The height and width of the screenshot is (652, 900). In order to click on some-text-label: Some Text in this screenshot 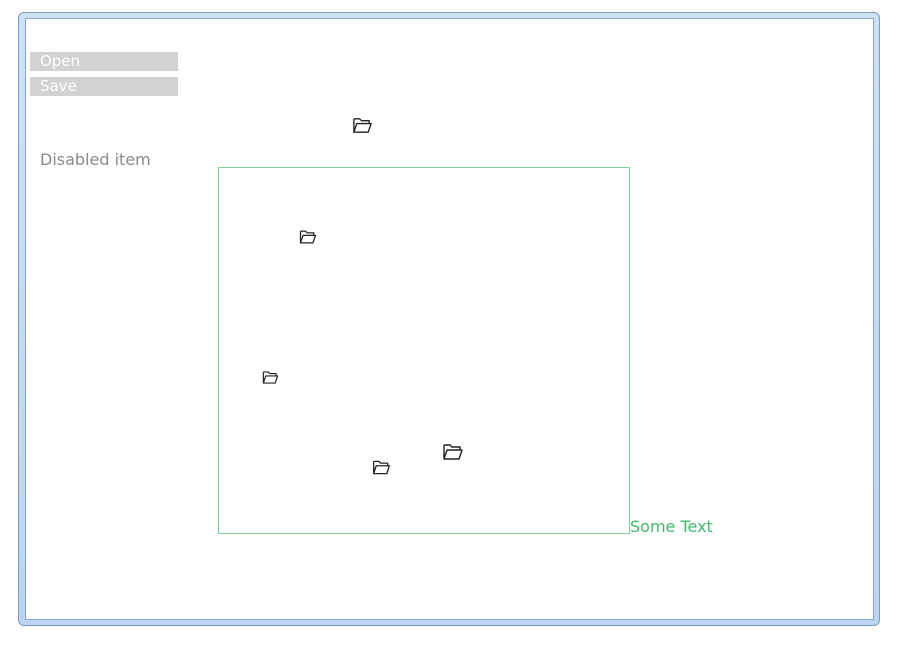, I will do `click(671, 526)`.